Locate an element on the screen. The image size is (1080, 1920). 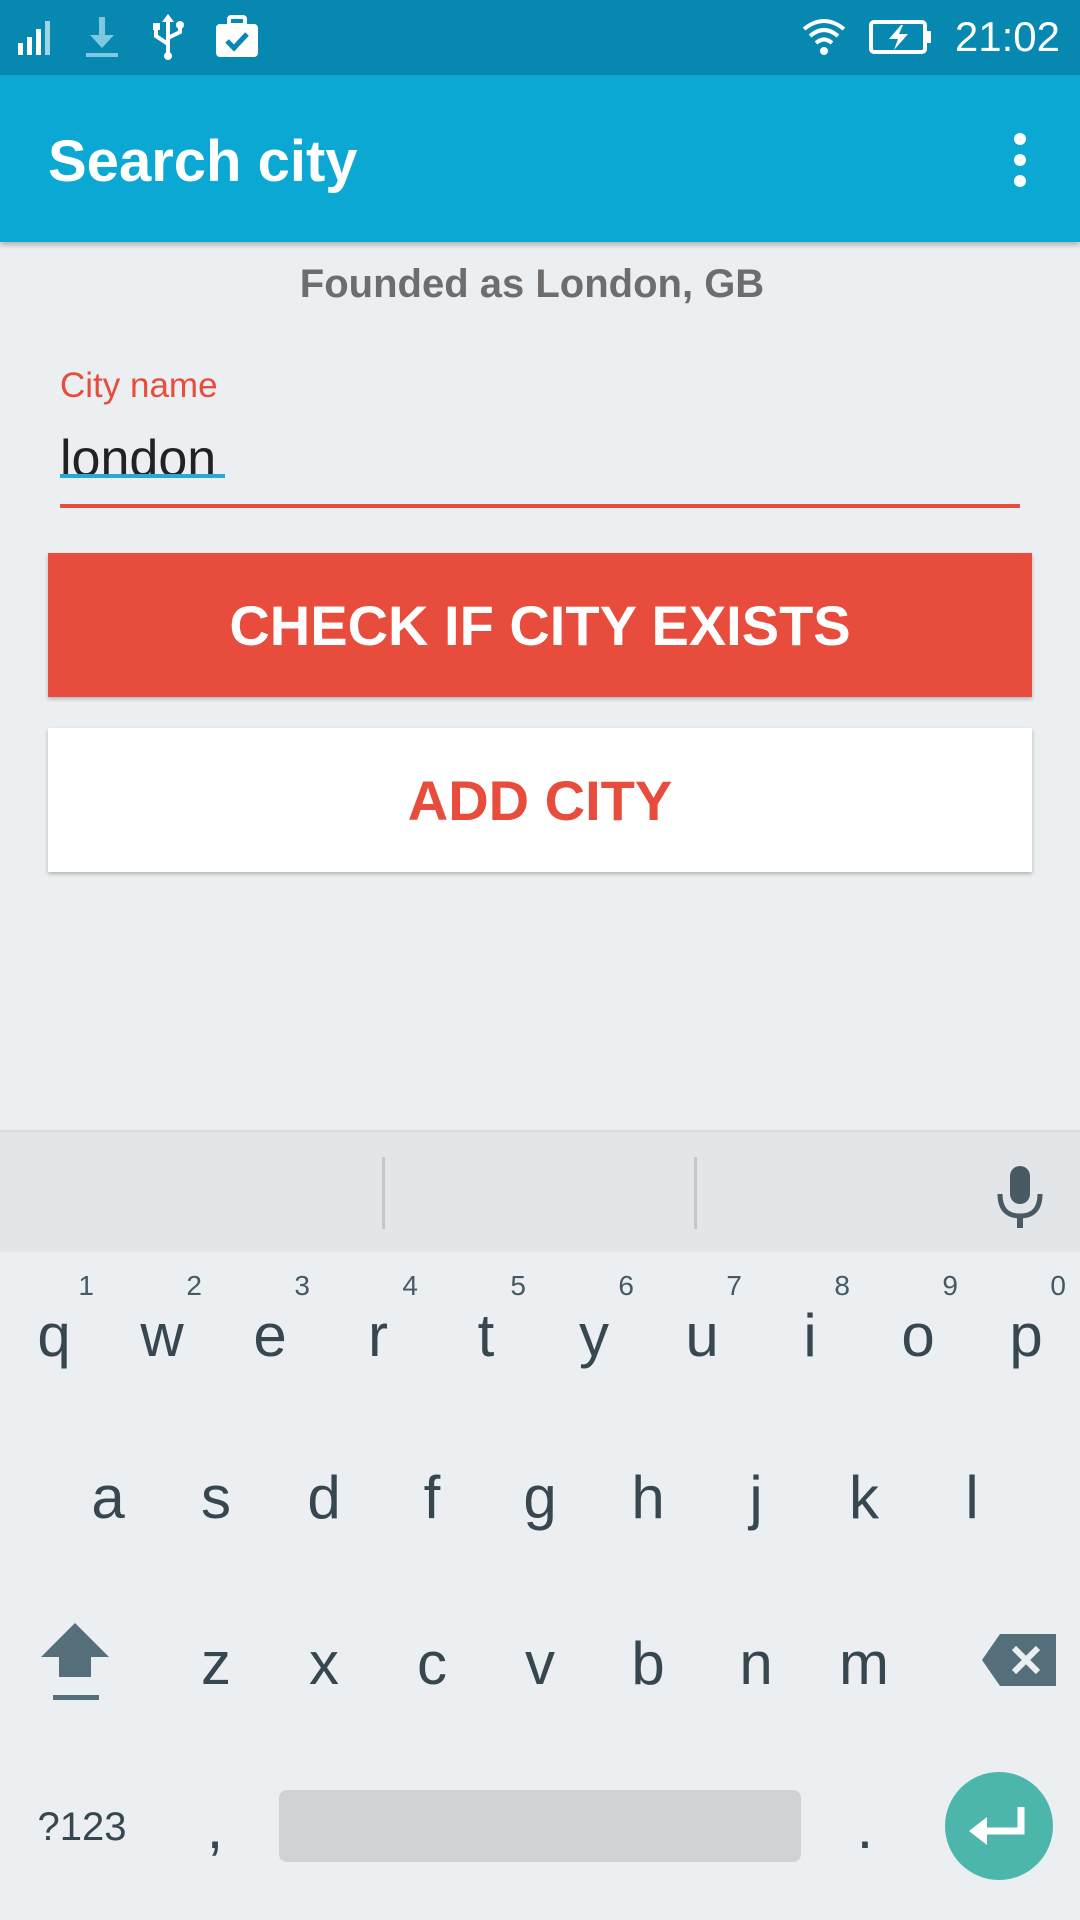
key-label: u is located at coordinates (702, 1335).